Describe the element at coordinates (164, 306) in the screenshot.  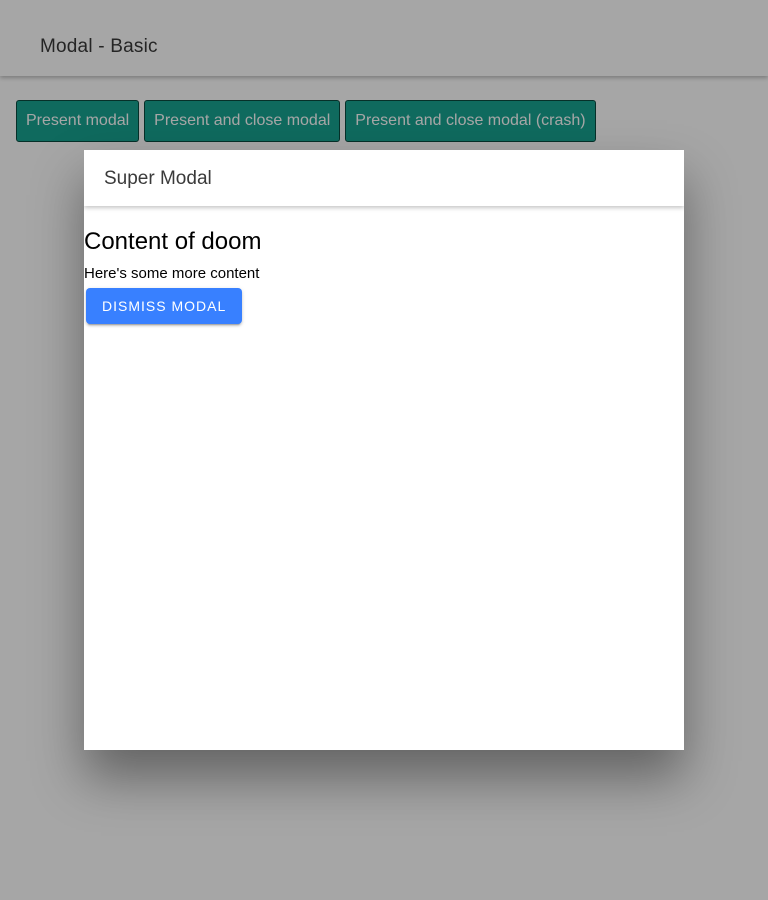
I see `dismiss-modal-button: Dismiss Modal` at that location.